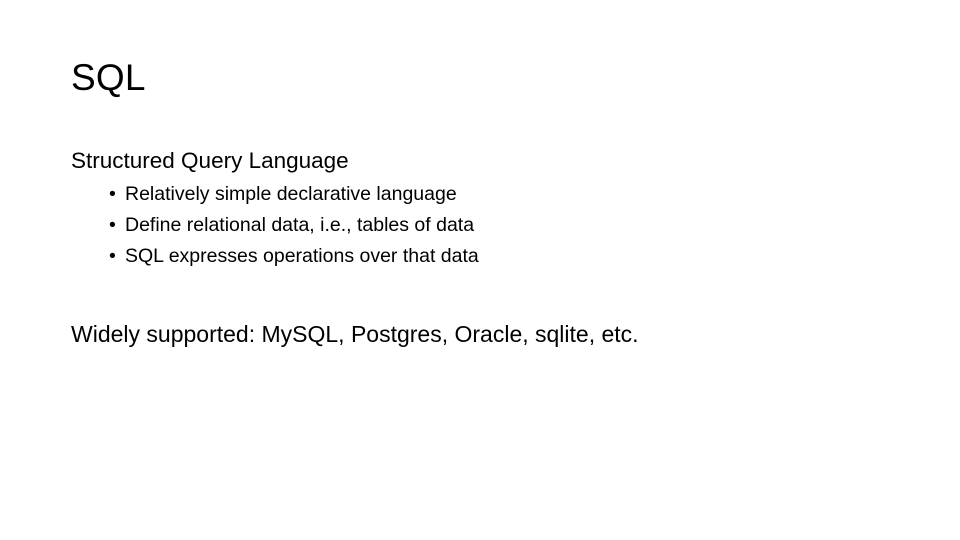  I want to click on list-item: • Relatively simple declarative language, so click(481, 194).